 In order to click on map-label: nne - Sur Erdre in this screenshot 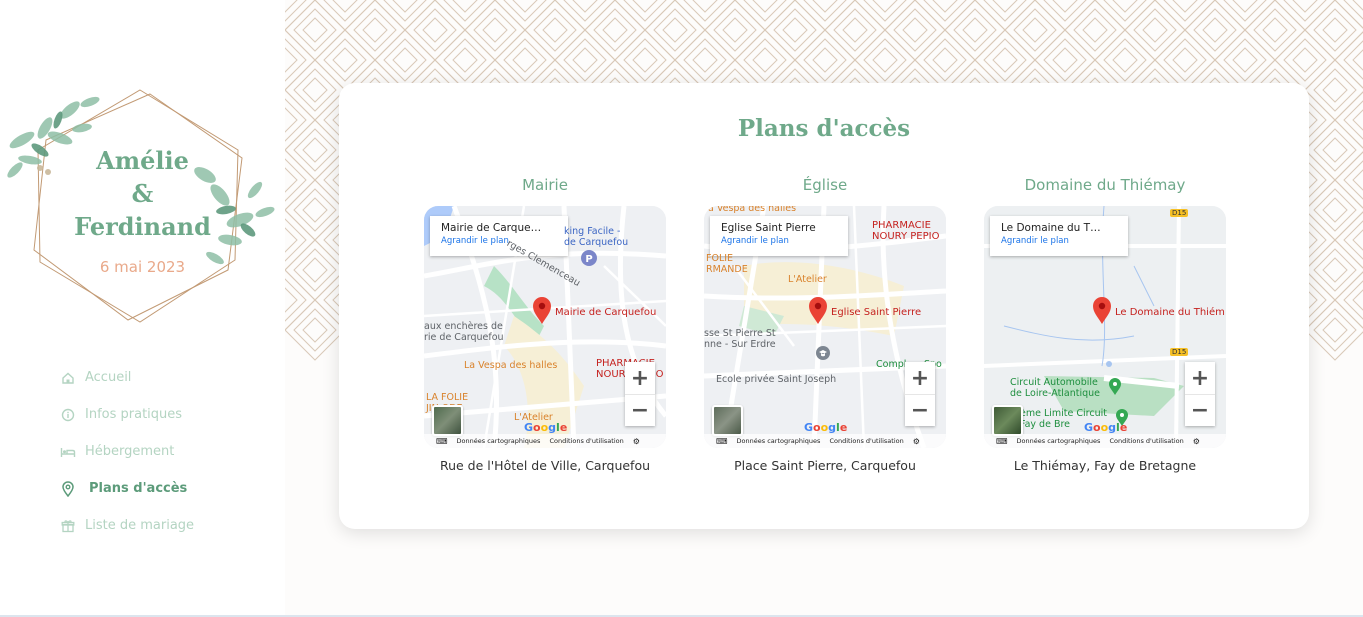, I will do `click(740, 344)`.